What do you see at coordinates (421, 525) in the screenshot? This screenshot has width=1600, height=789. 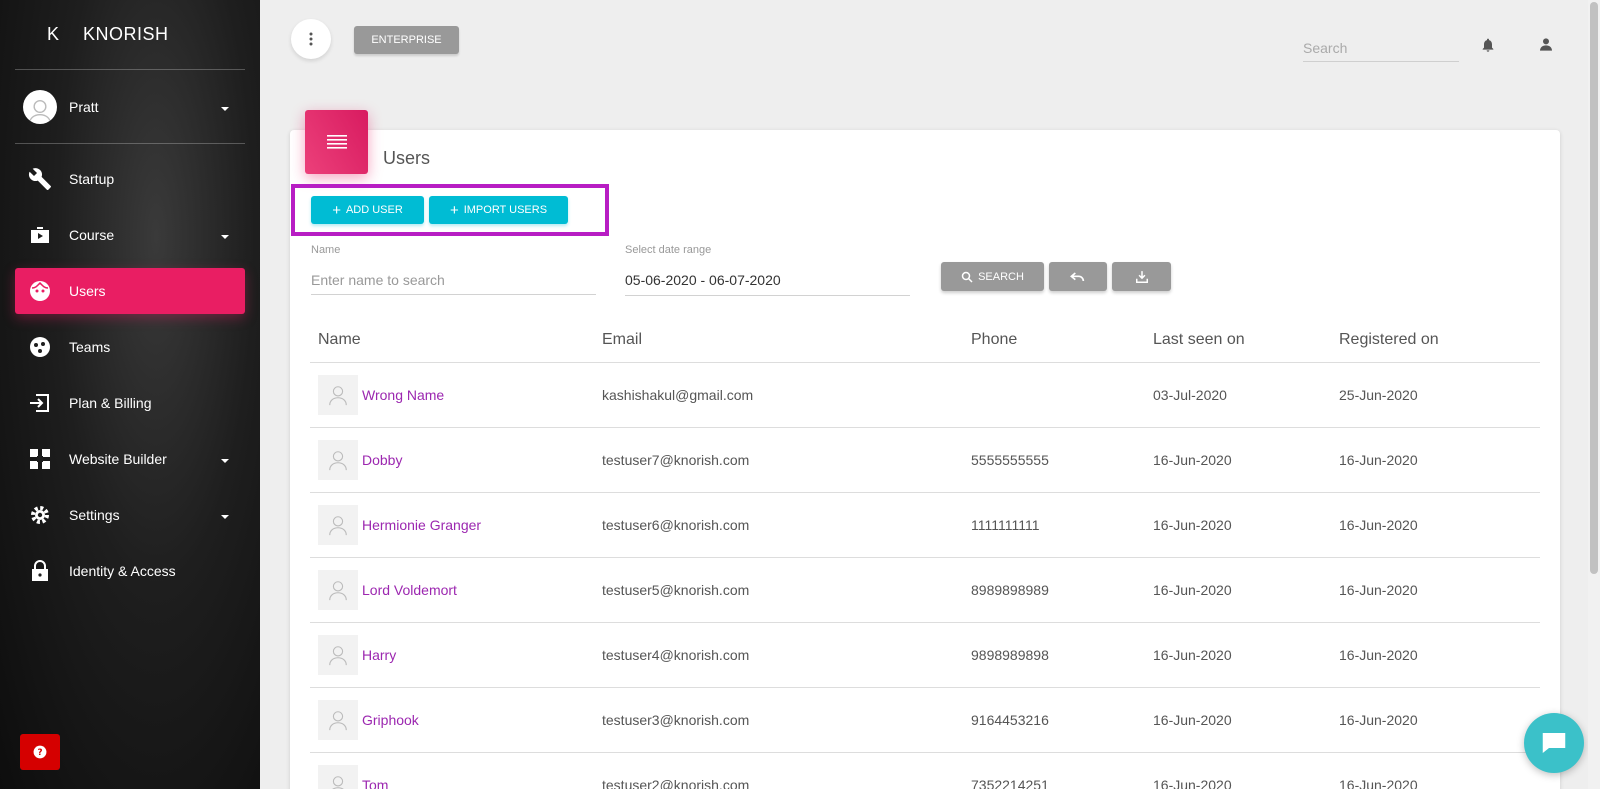 I see `user-name-link: Hermionie Granger` at bounding box center [421, 525].